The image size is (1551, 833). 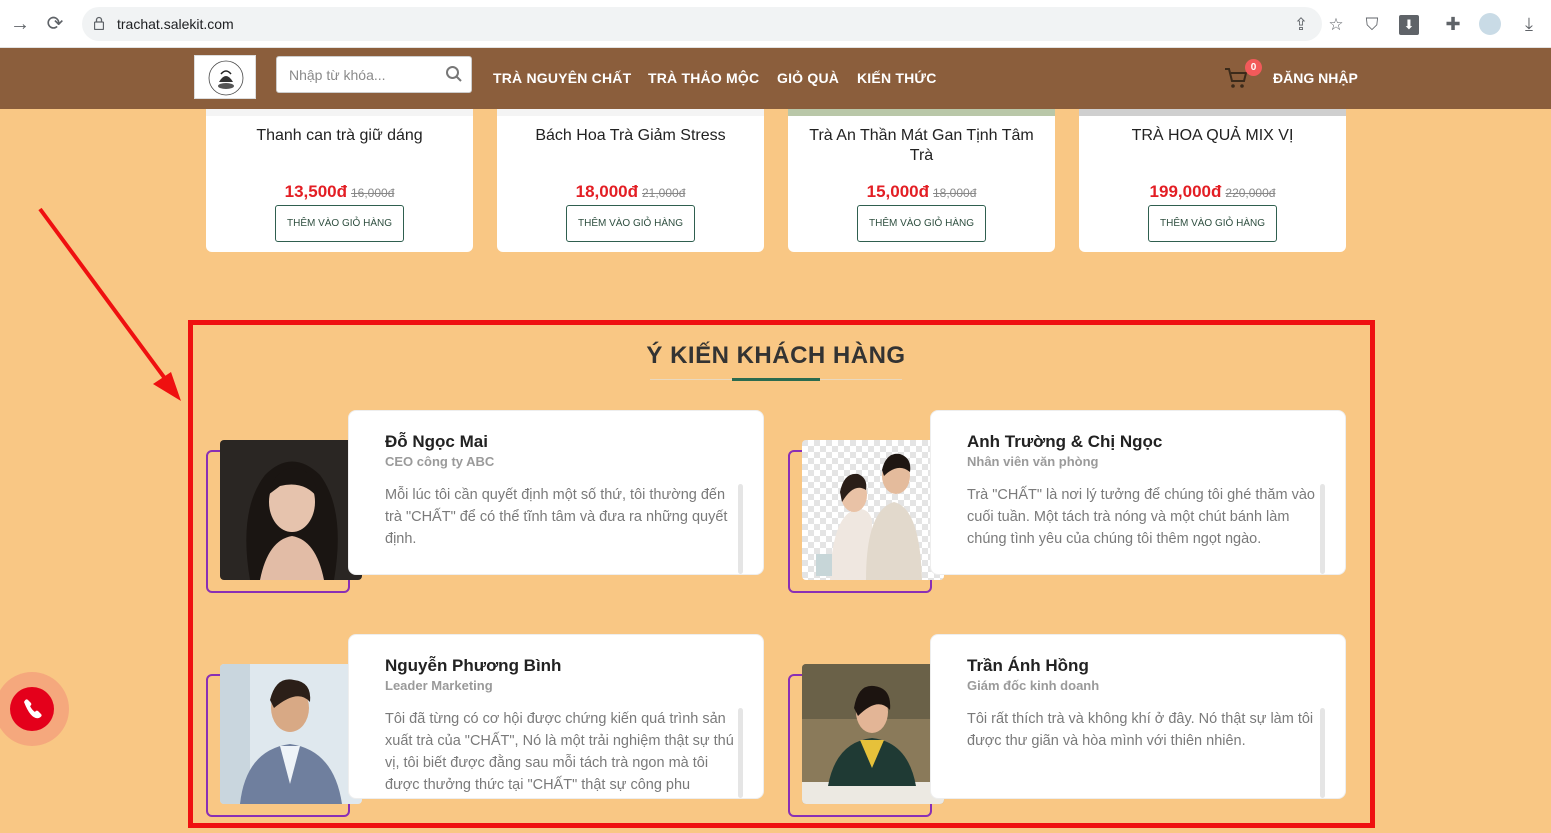 I want to click on customer-role: Leader Marketing, so click(x=439, y=685).